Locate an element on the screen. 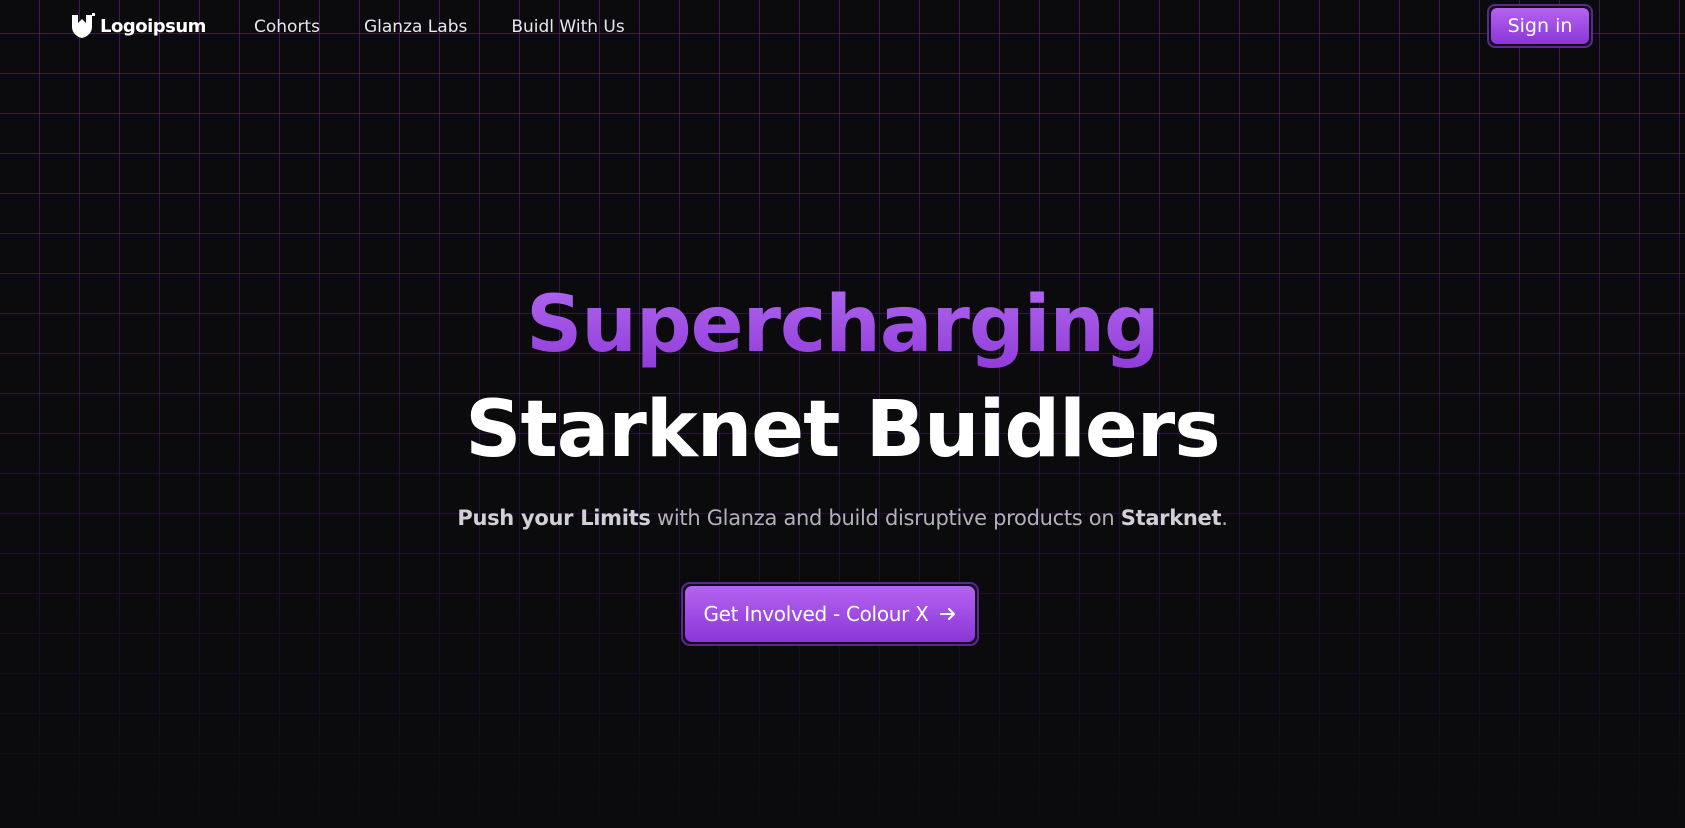 The image size is (1685, 828). nav-link-glanza-labs: Glanza Labs is located at coordinates (415, 27).